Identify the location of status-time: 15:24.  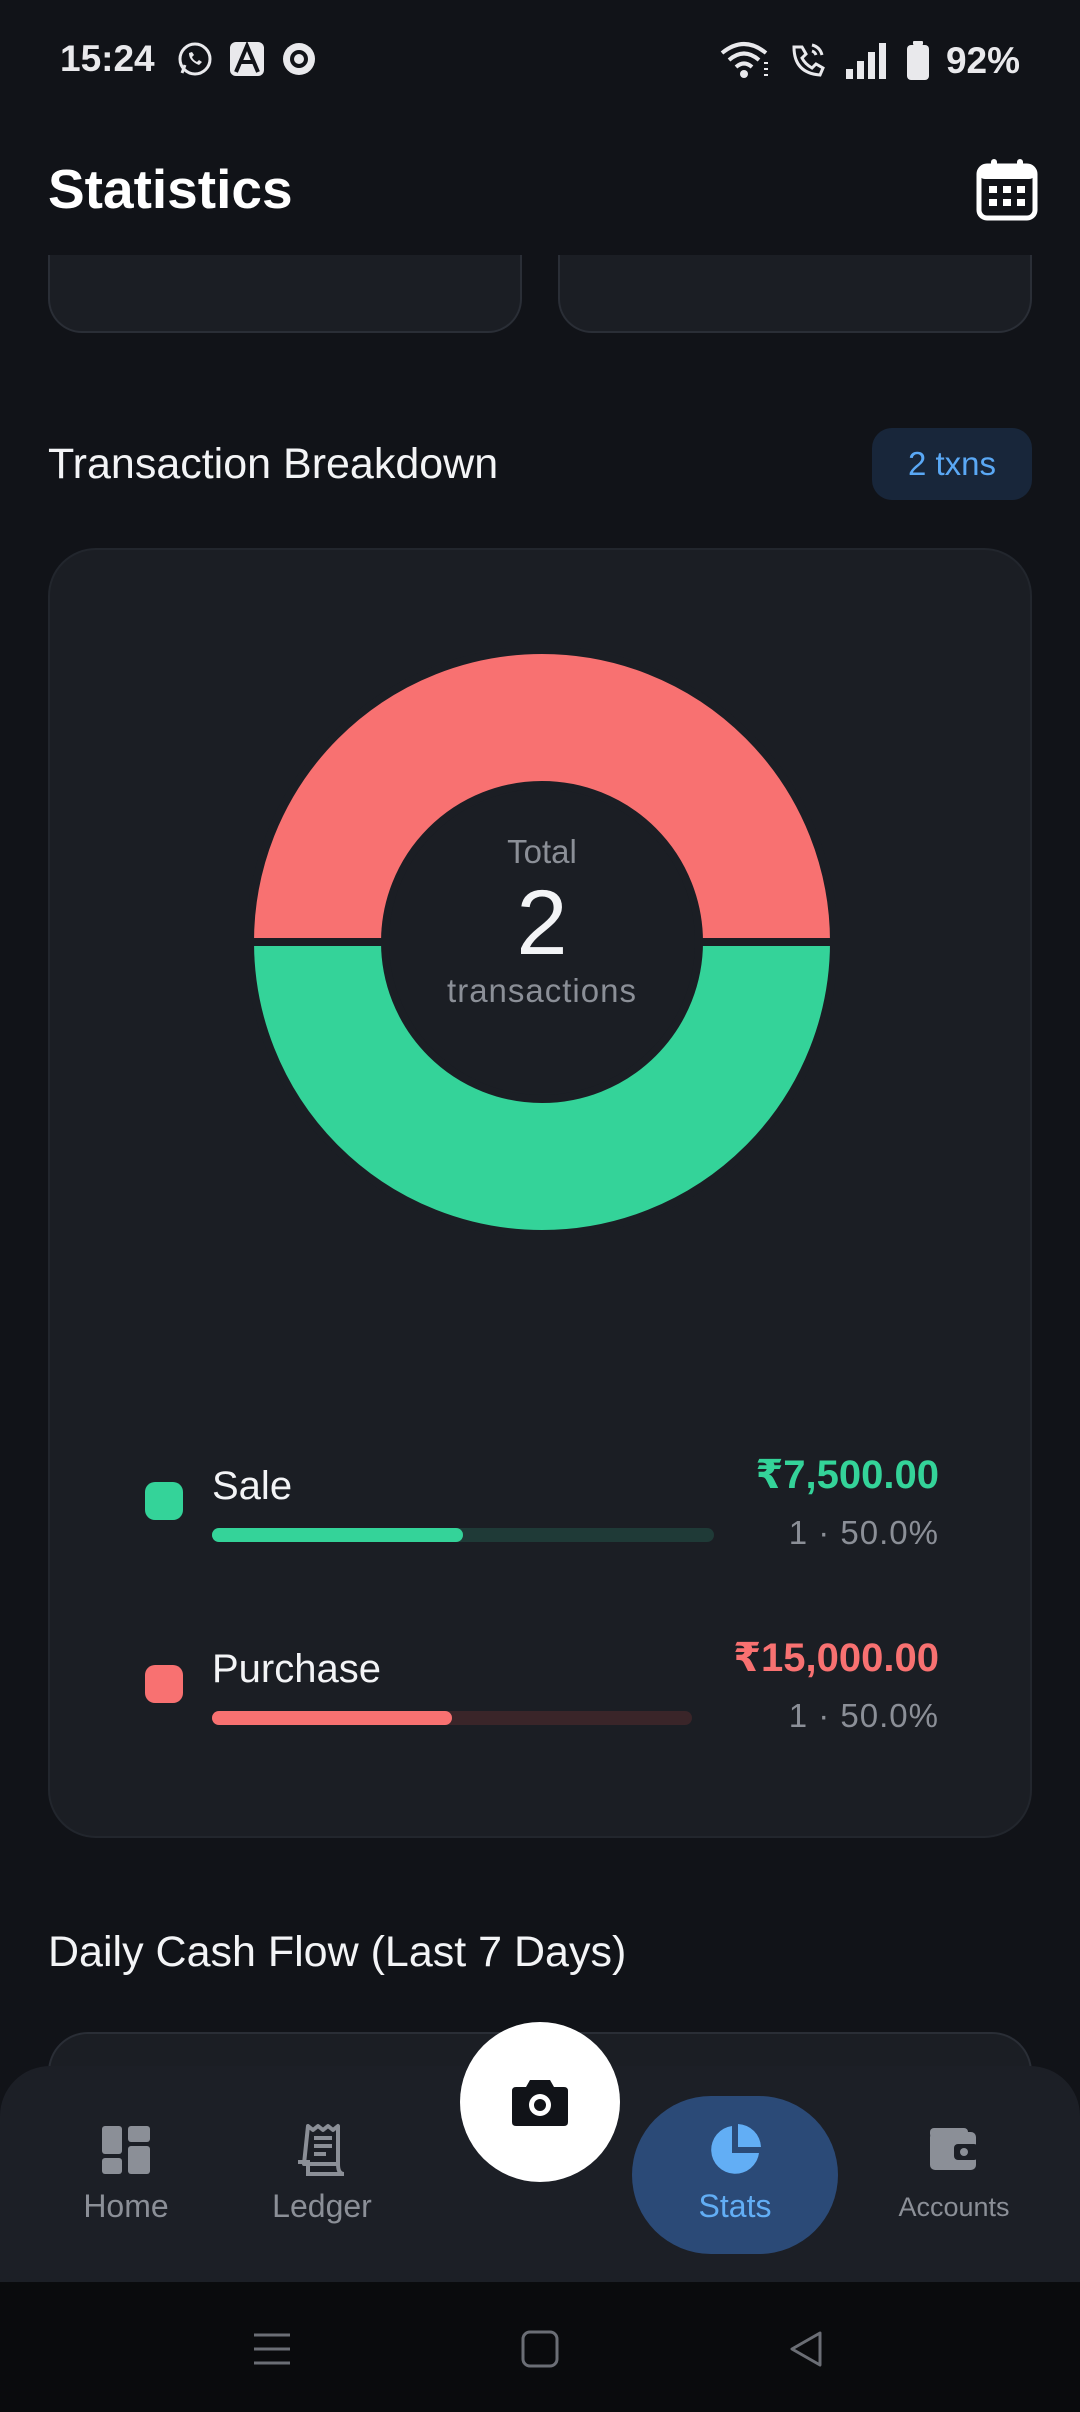
(107, 58).